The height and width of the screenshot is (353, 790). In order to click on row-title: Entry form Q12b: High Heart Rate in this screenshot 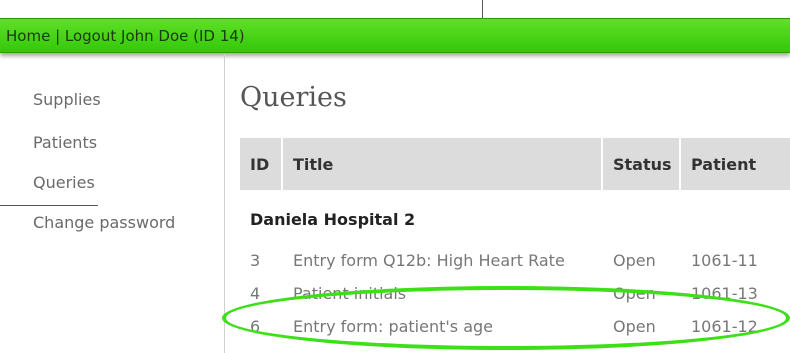, I will do `click(429, 260)`.